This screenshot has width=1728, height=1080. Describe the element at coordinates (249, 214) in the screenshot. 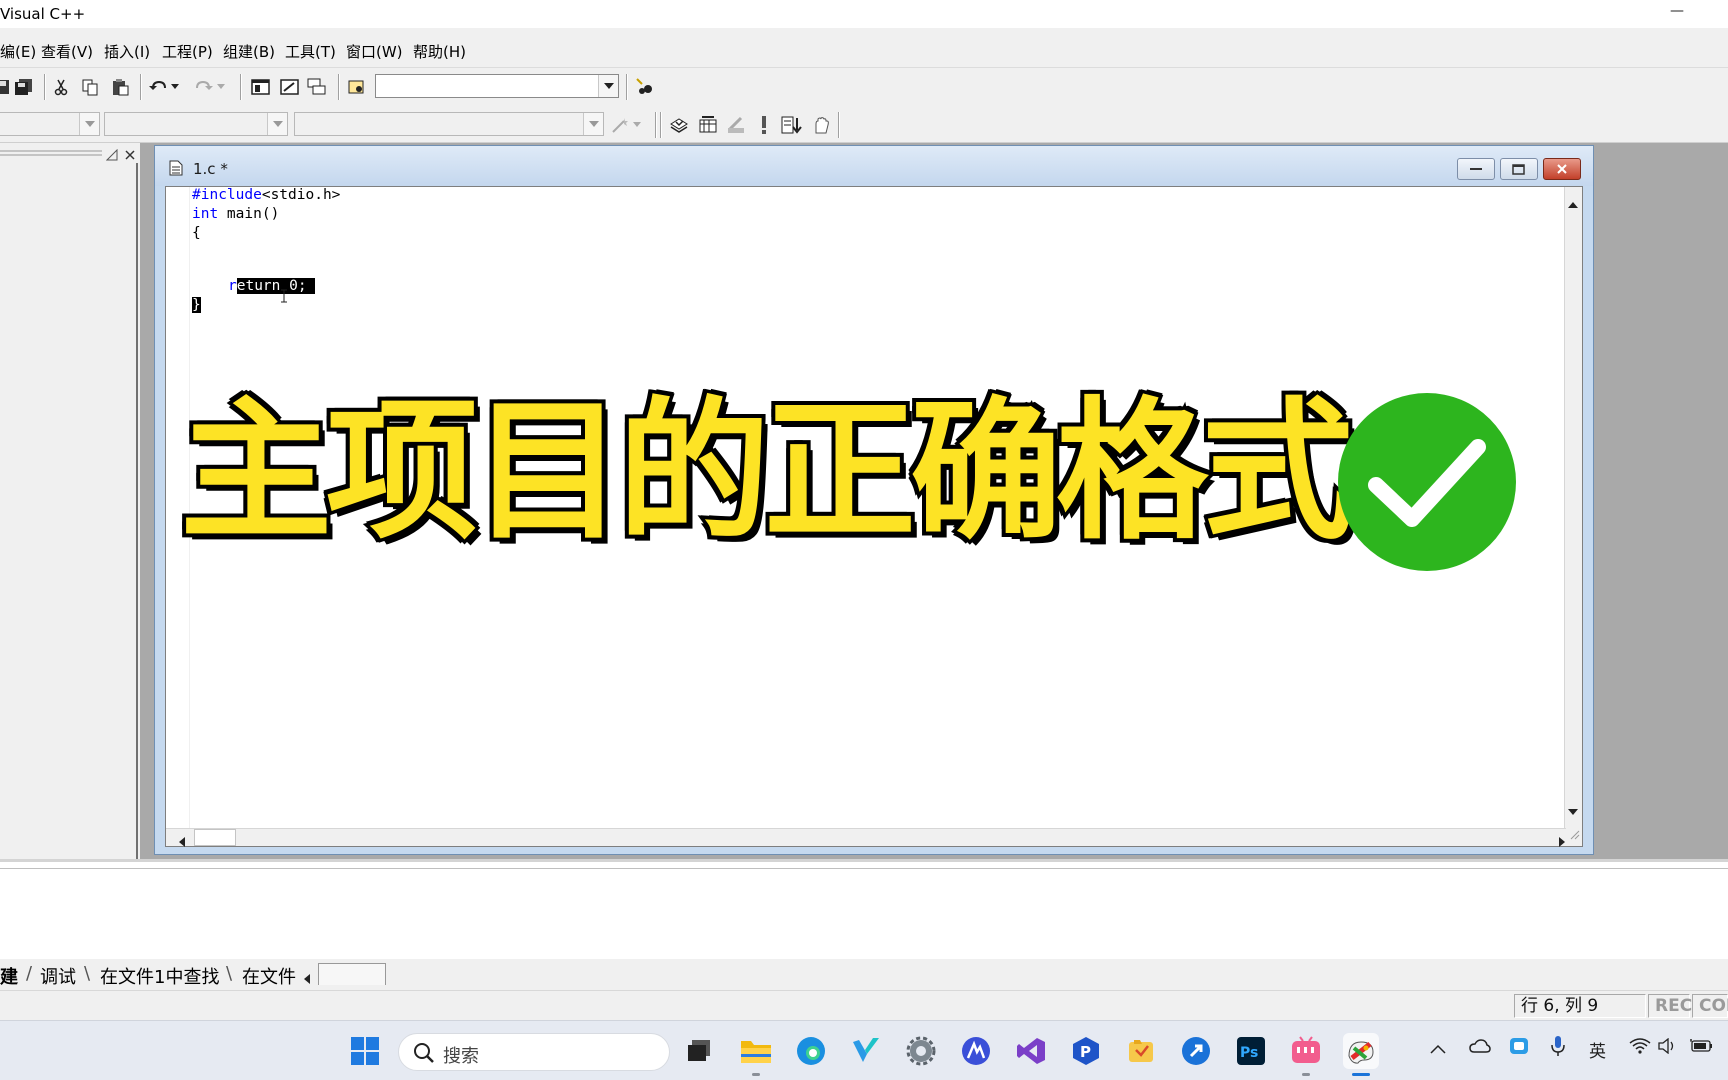

I see `function-signature: main()` at that location.